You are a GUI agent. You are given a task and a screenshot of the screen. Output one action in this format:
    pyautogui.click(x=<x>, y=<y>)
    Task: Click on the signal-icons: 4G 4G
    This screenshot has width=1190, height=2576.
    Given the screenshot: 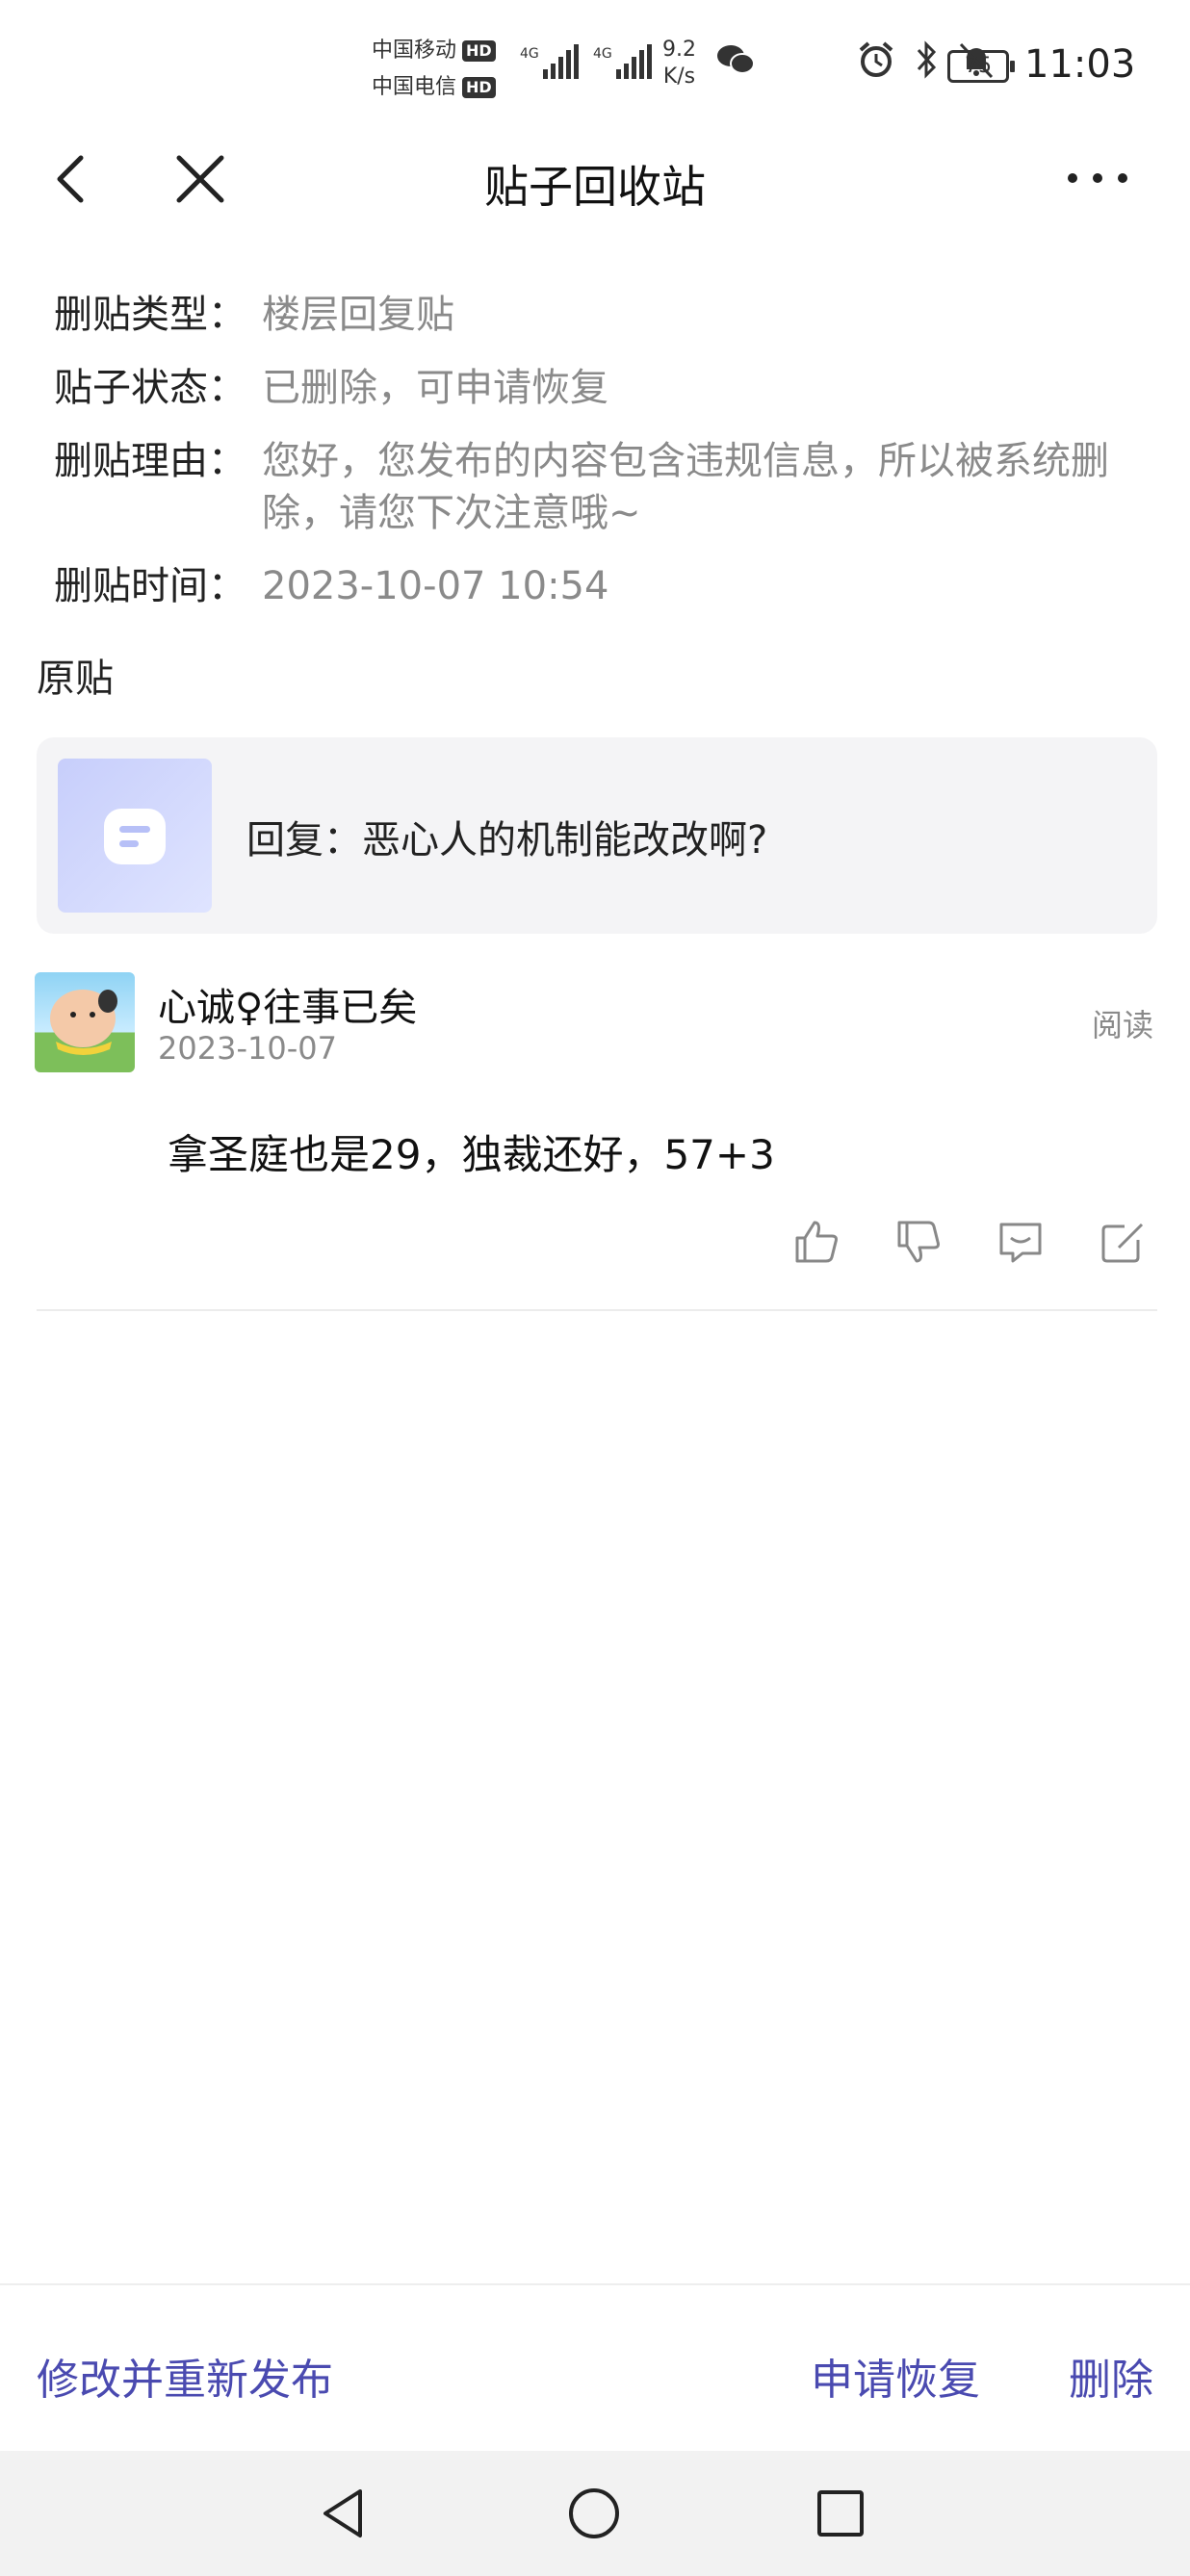 What is the action you would take?
    pyautogui.click(x=588, y=62)
    